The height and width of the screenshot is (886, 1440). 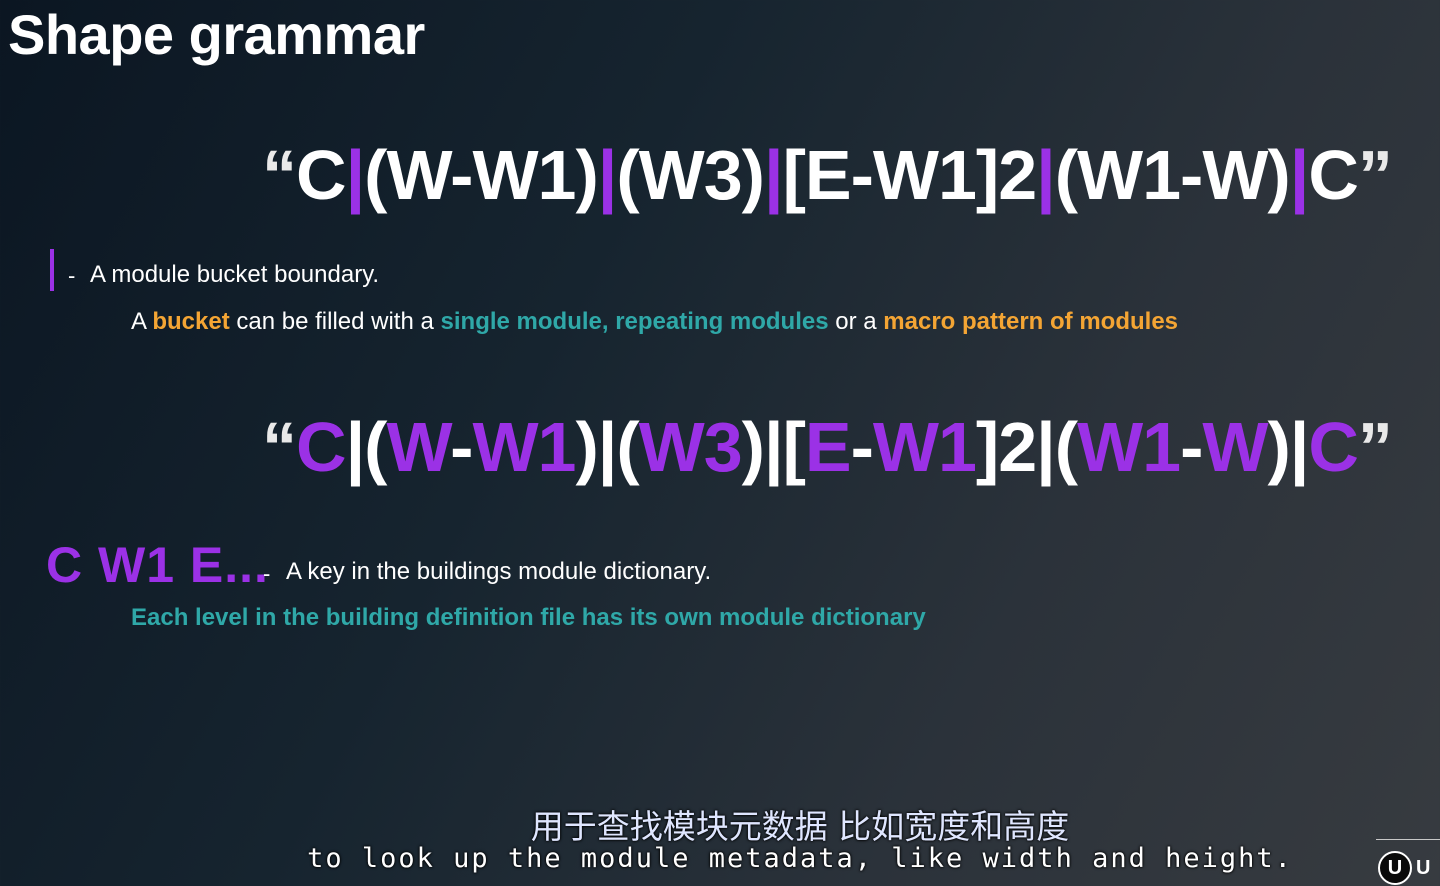 What do you see at coordinates (1395, 868) in the screenshot?
I see `unreal-engine-logo-icon: U` at bounding box center [1395, 868].